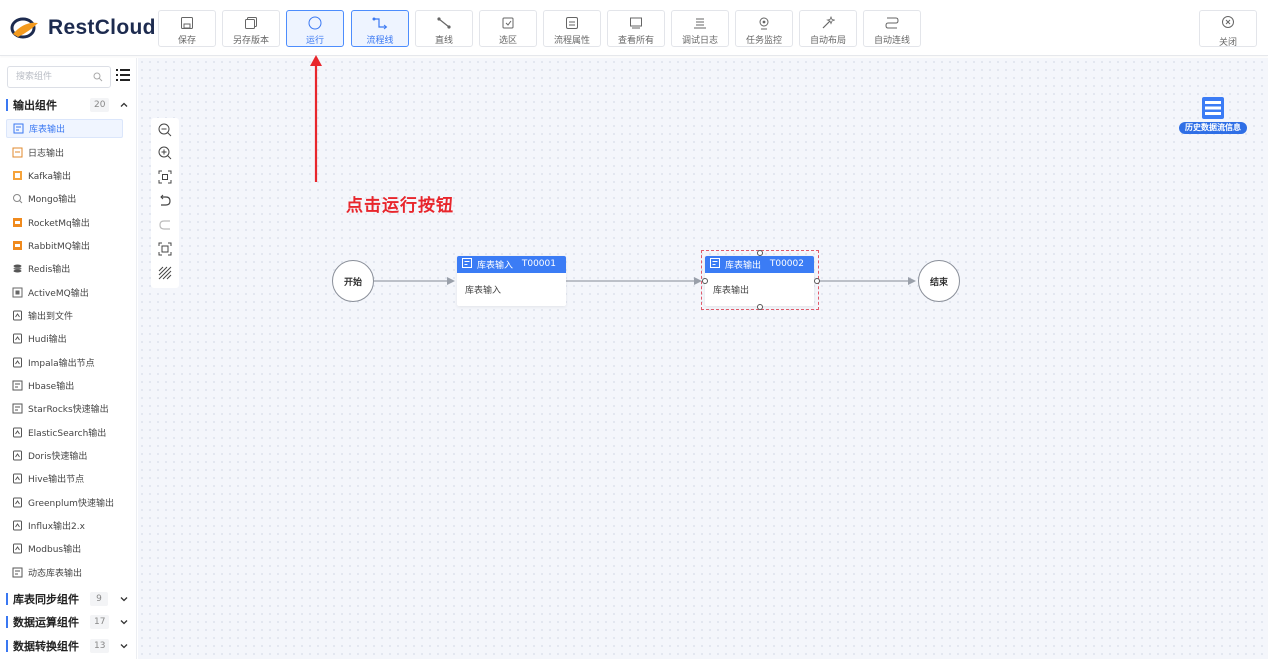  What do you see at coordinates (1213, 128) in the screenshot?
I see `history-dataflow-label: 历史数据流信息` at bounding box center [1213, 128].